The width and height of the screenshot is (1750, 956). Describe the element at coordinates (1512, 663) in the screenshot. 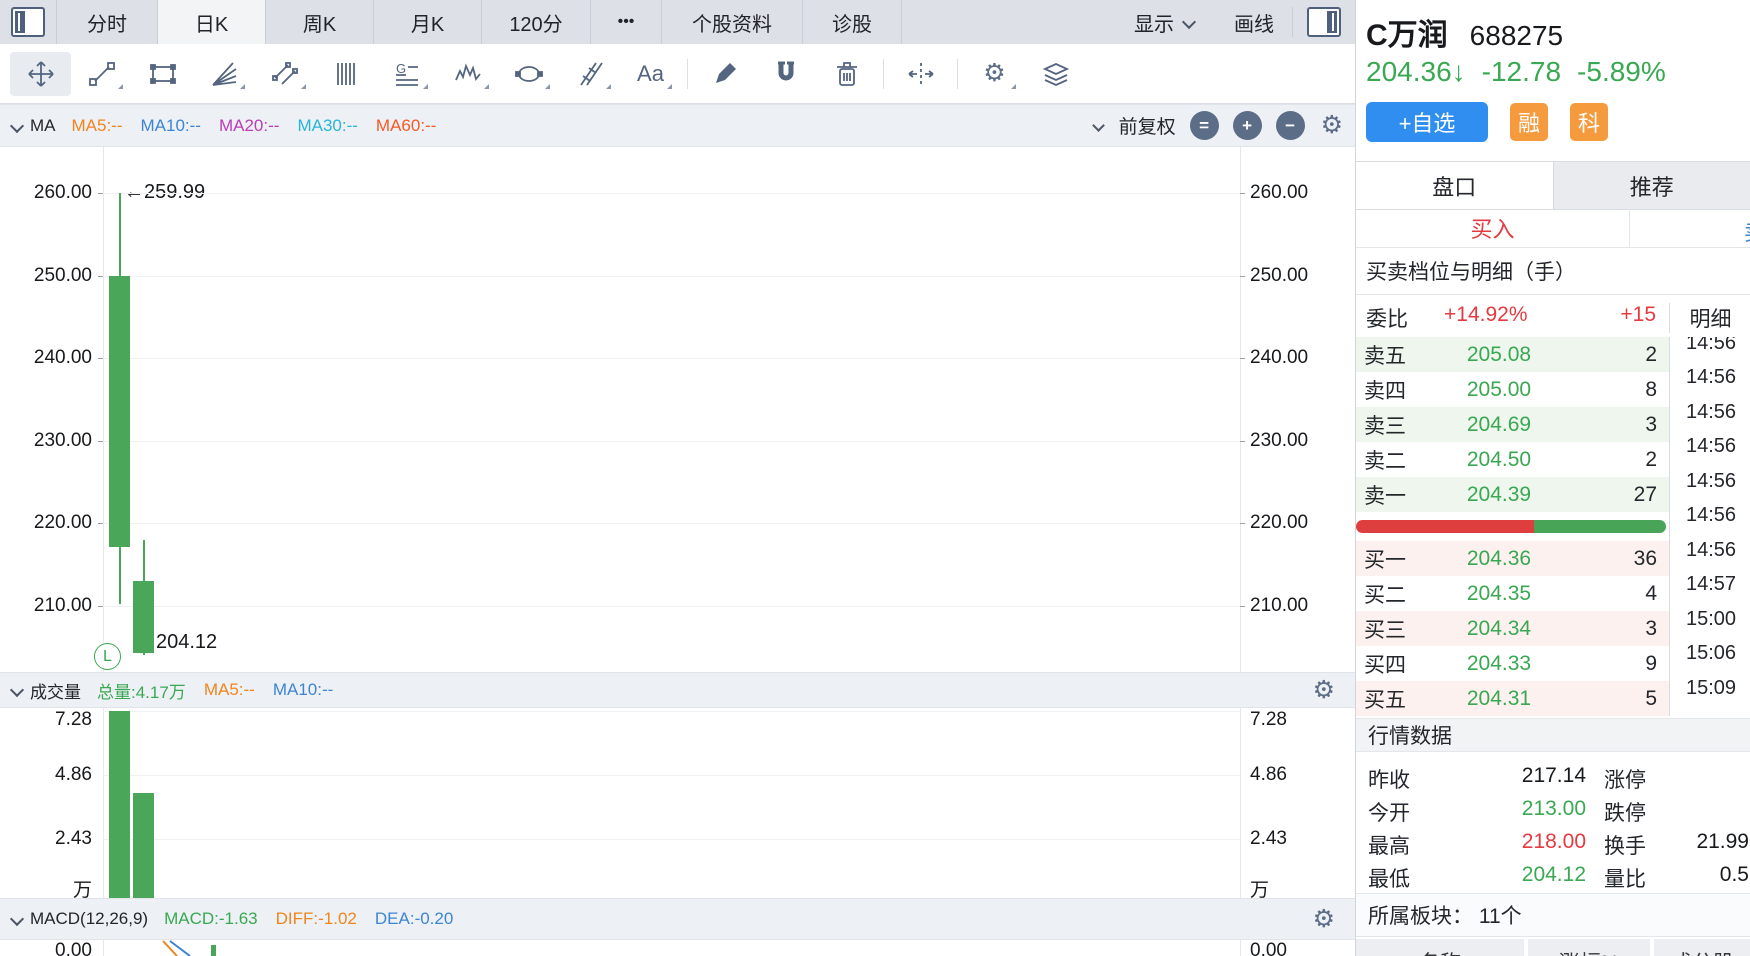

I see `bid-row-4: 买四 204.33 9` at that location.